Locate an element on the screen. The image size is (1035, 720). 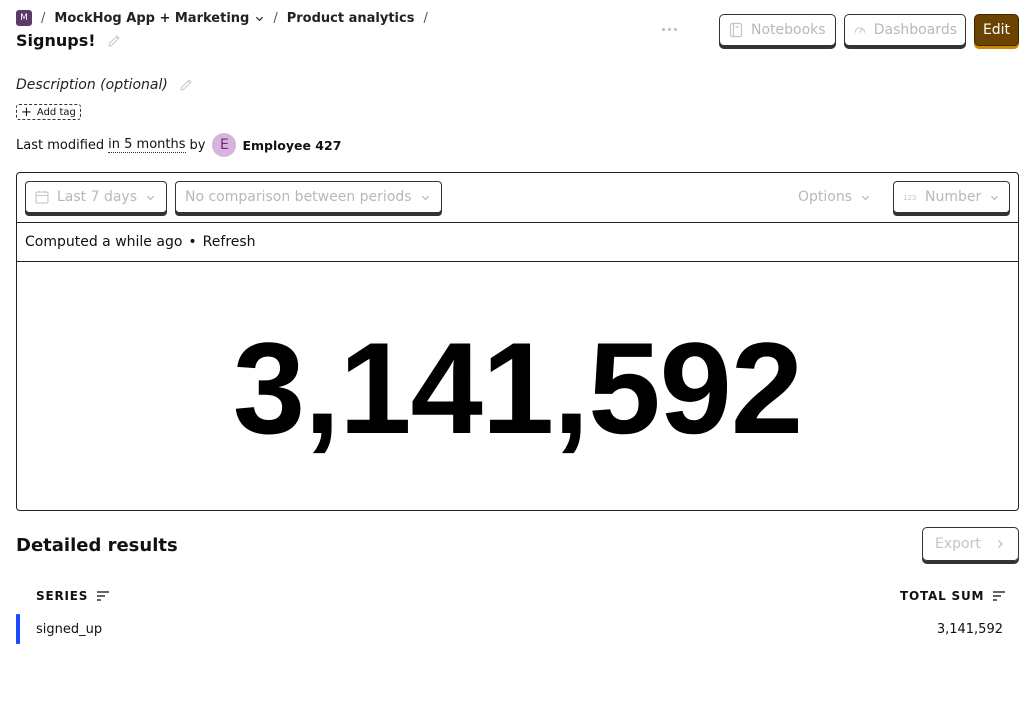
series-color-bar is located at coordinates (18, 629).